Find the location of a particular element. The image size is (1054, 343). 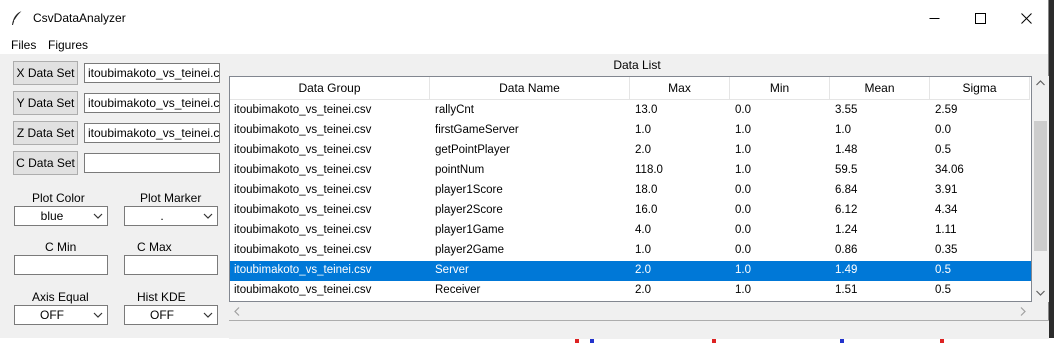

table-cell: player1Score is located at coordinates (469, 190).